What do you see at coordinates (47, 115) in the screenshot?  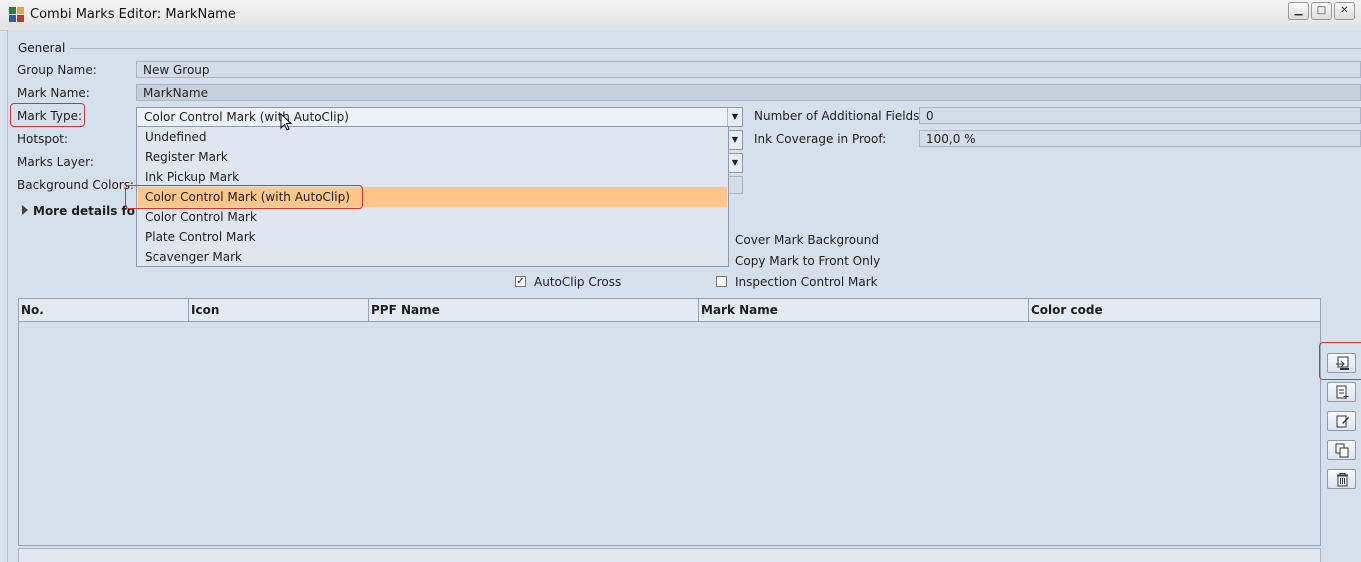 I see `mark-type-highlight` at bounding box center [47, 115].